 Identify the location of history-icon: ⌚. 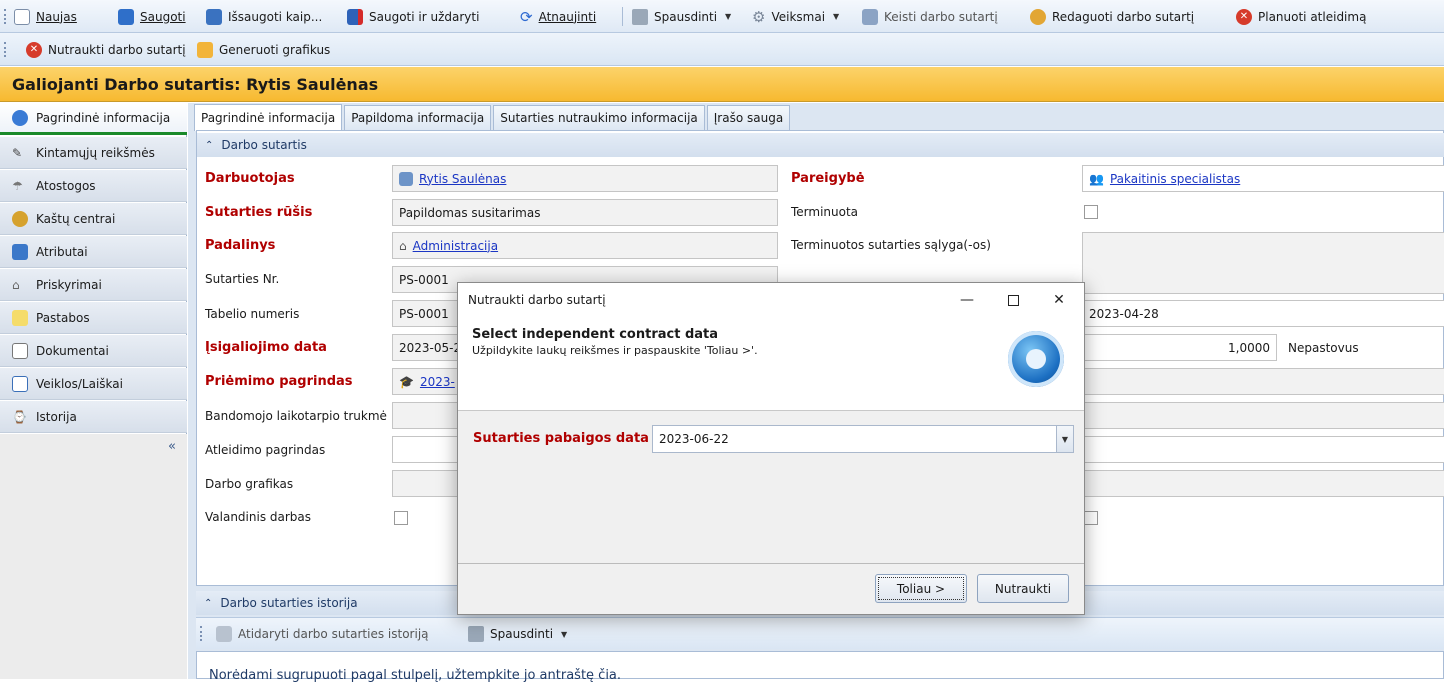
(19, 416).